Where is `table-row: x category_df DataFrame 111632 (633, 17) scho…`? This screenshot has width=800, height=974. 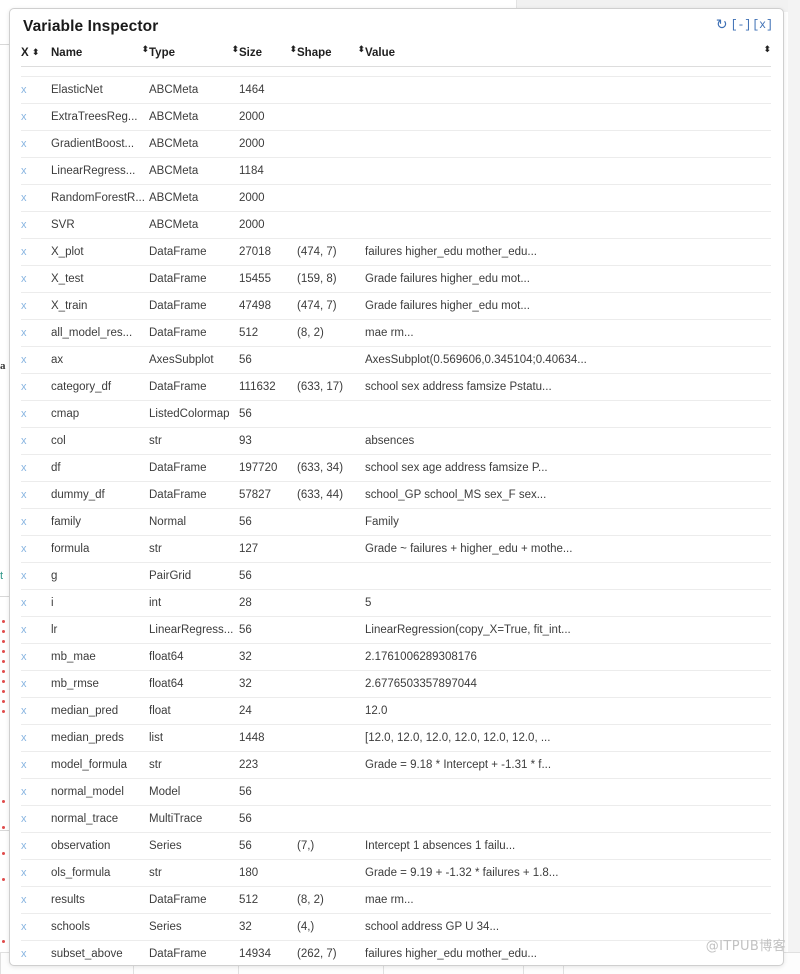 table-row: x category_df DataFrame 111632 (633, 17) scho… is located at coordinates (396, 387).